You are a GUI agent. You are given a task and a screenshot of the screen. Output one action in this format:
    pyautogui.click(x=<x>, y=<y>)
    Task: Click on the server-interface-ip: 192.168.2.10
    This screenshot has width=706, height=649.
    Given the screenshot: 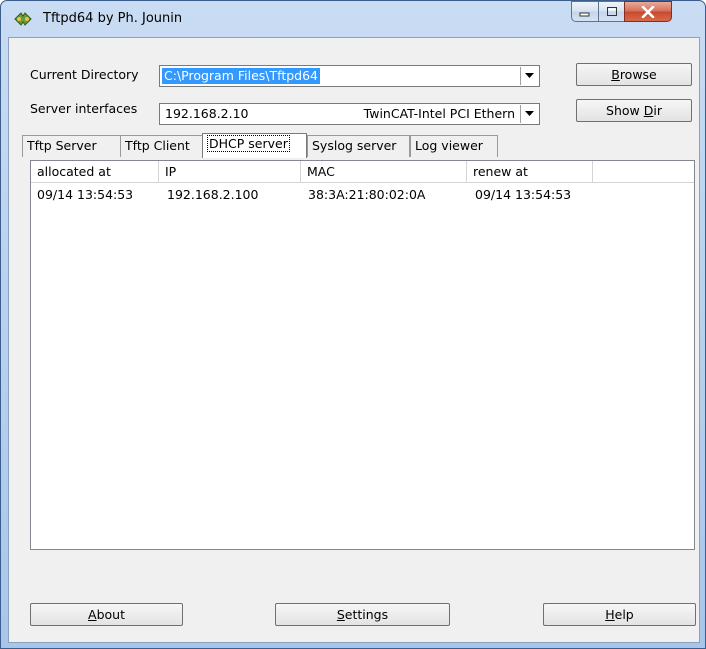 What is the action you would take?
    pyautogui.click(x=207, y=113)
    